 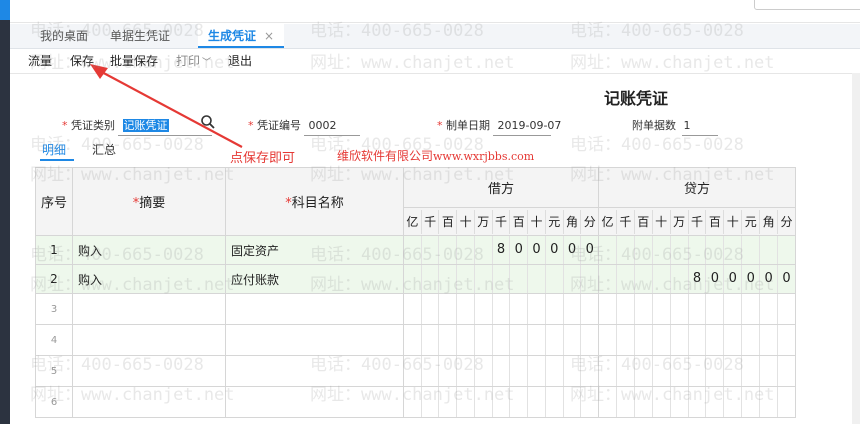 I want to click on row-seq: 3, so click(x=54, y=309).